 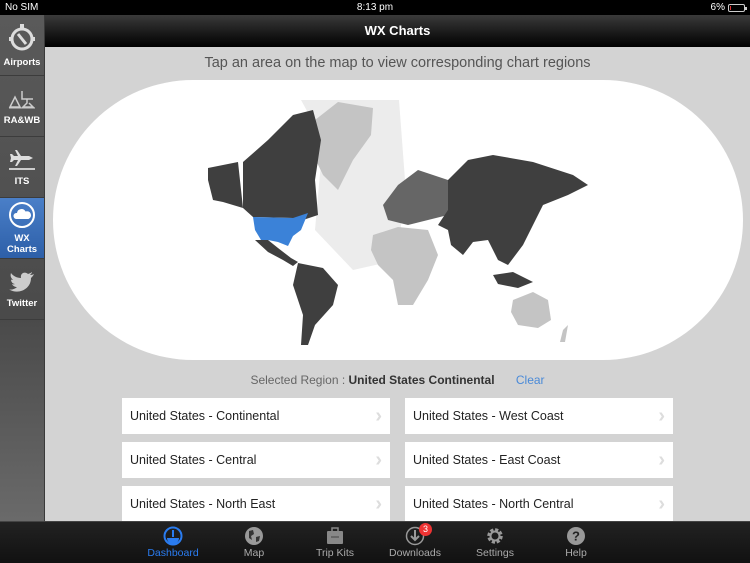 I want to click on map-region-alaska, so click(x=225, y=185).